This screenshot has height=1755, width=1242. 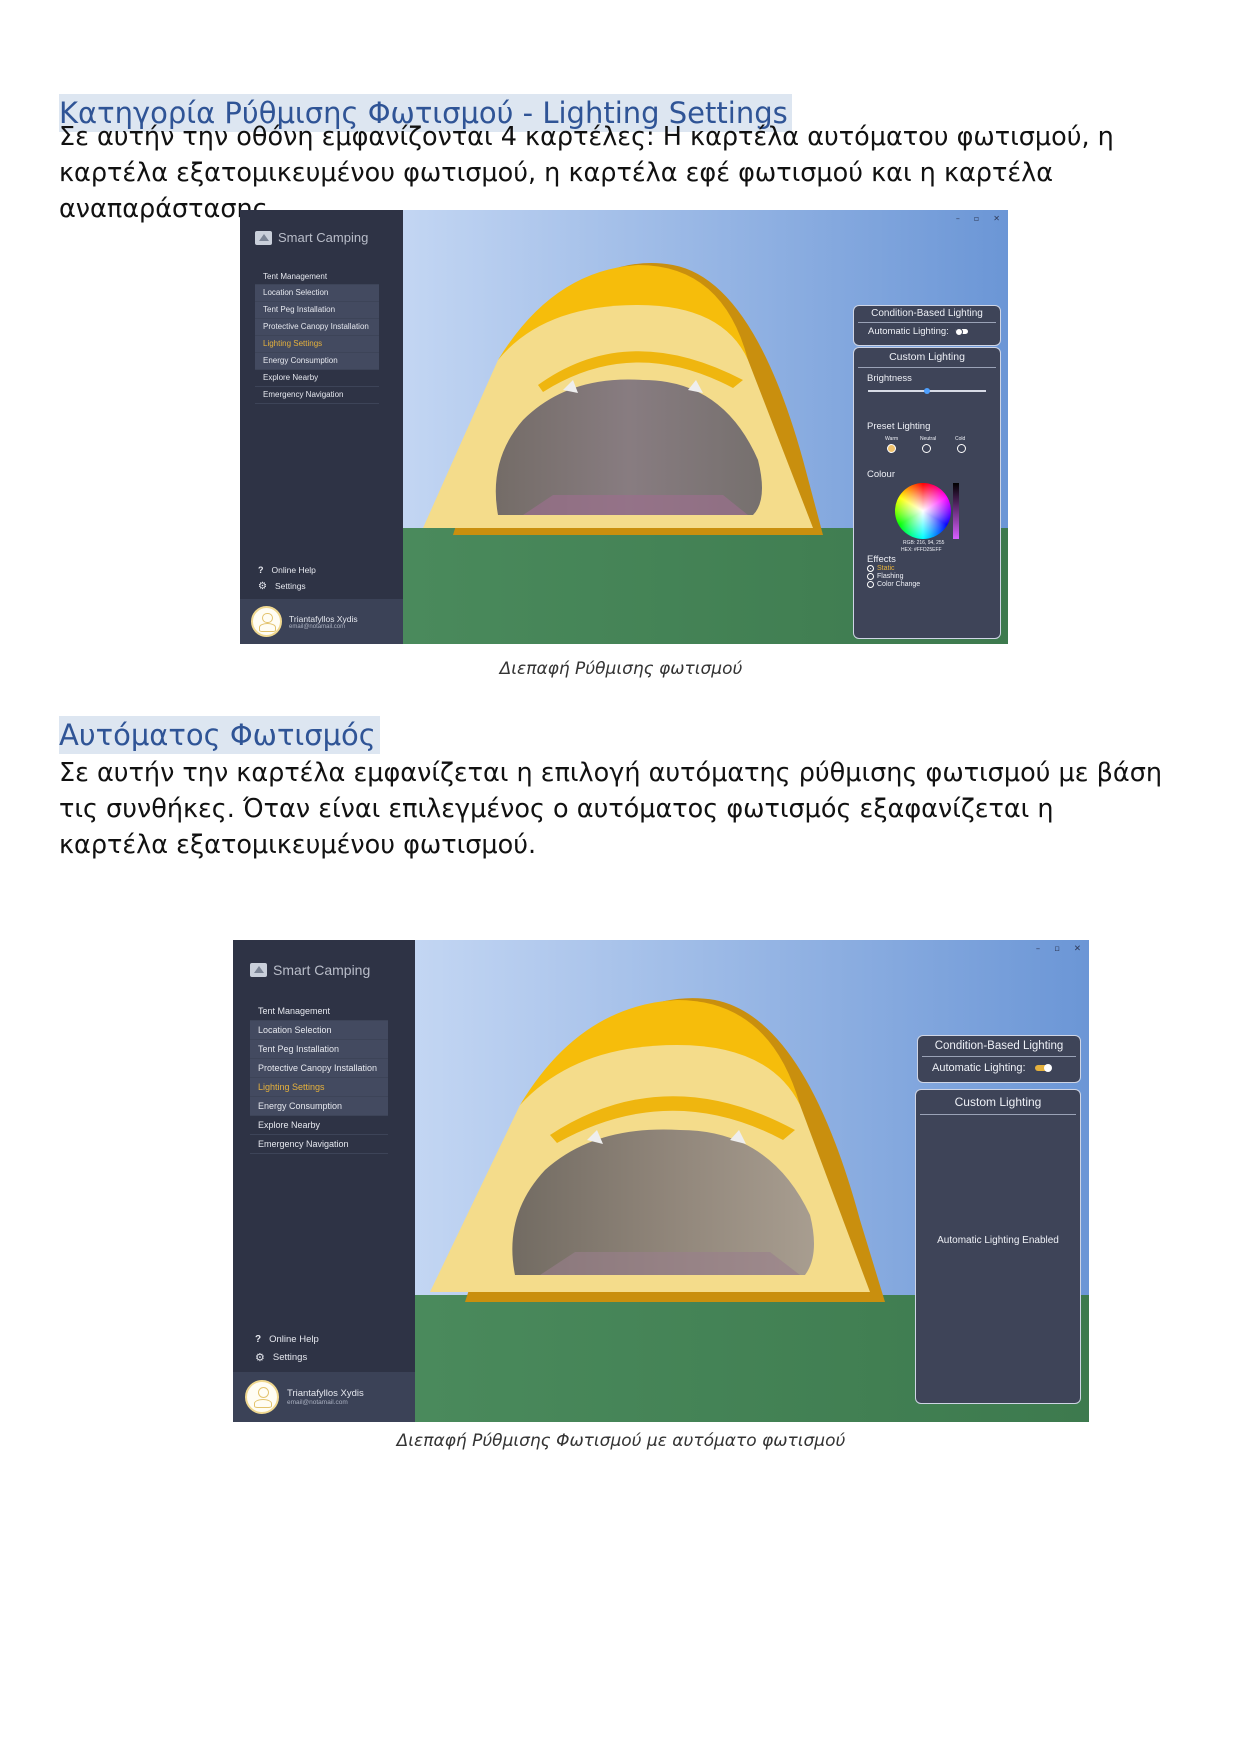 What do you see at coordinates (870, 584) in the screenshot?
I see `effect-color-change-radio` at bounding box center [870, 584].